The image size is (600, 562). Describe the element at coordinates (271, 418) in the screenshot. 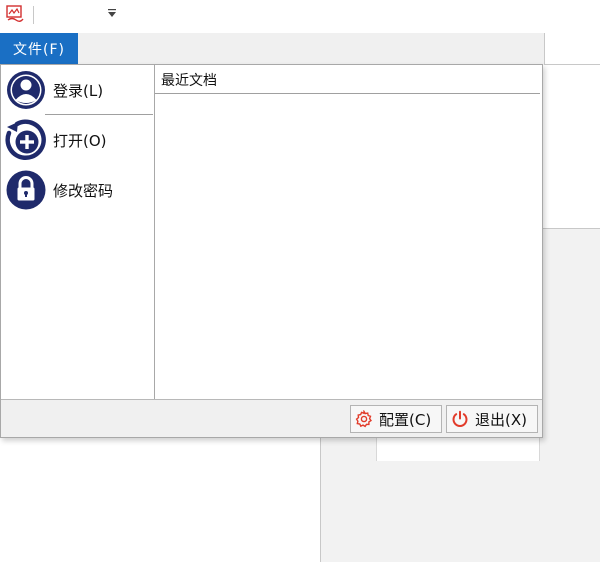

I see `backstage-footer: 配置(C) 退出(X)` at that location.